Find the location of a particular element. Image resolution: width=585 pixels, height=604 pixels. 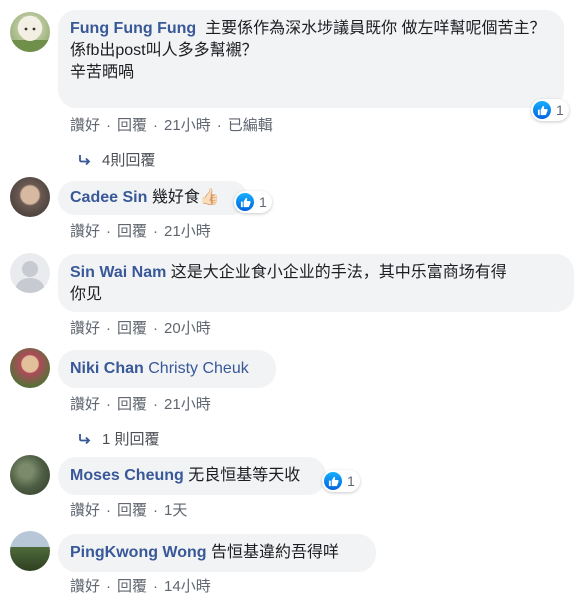

timestamp: 20小時 is located at coordinates (187, 327).